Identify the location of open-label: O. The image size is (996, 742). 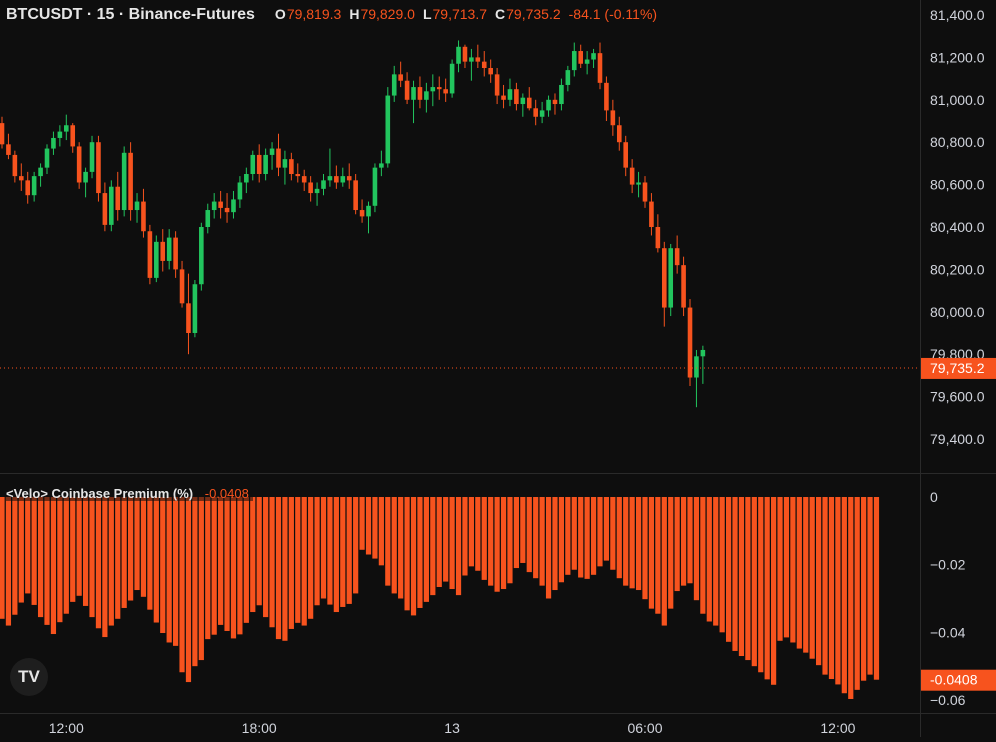
(280, 14).